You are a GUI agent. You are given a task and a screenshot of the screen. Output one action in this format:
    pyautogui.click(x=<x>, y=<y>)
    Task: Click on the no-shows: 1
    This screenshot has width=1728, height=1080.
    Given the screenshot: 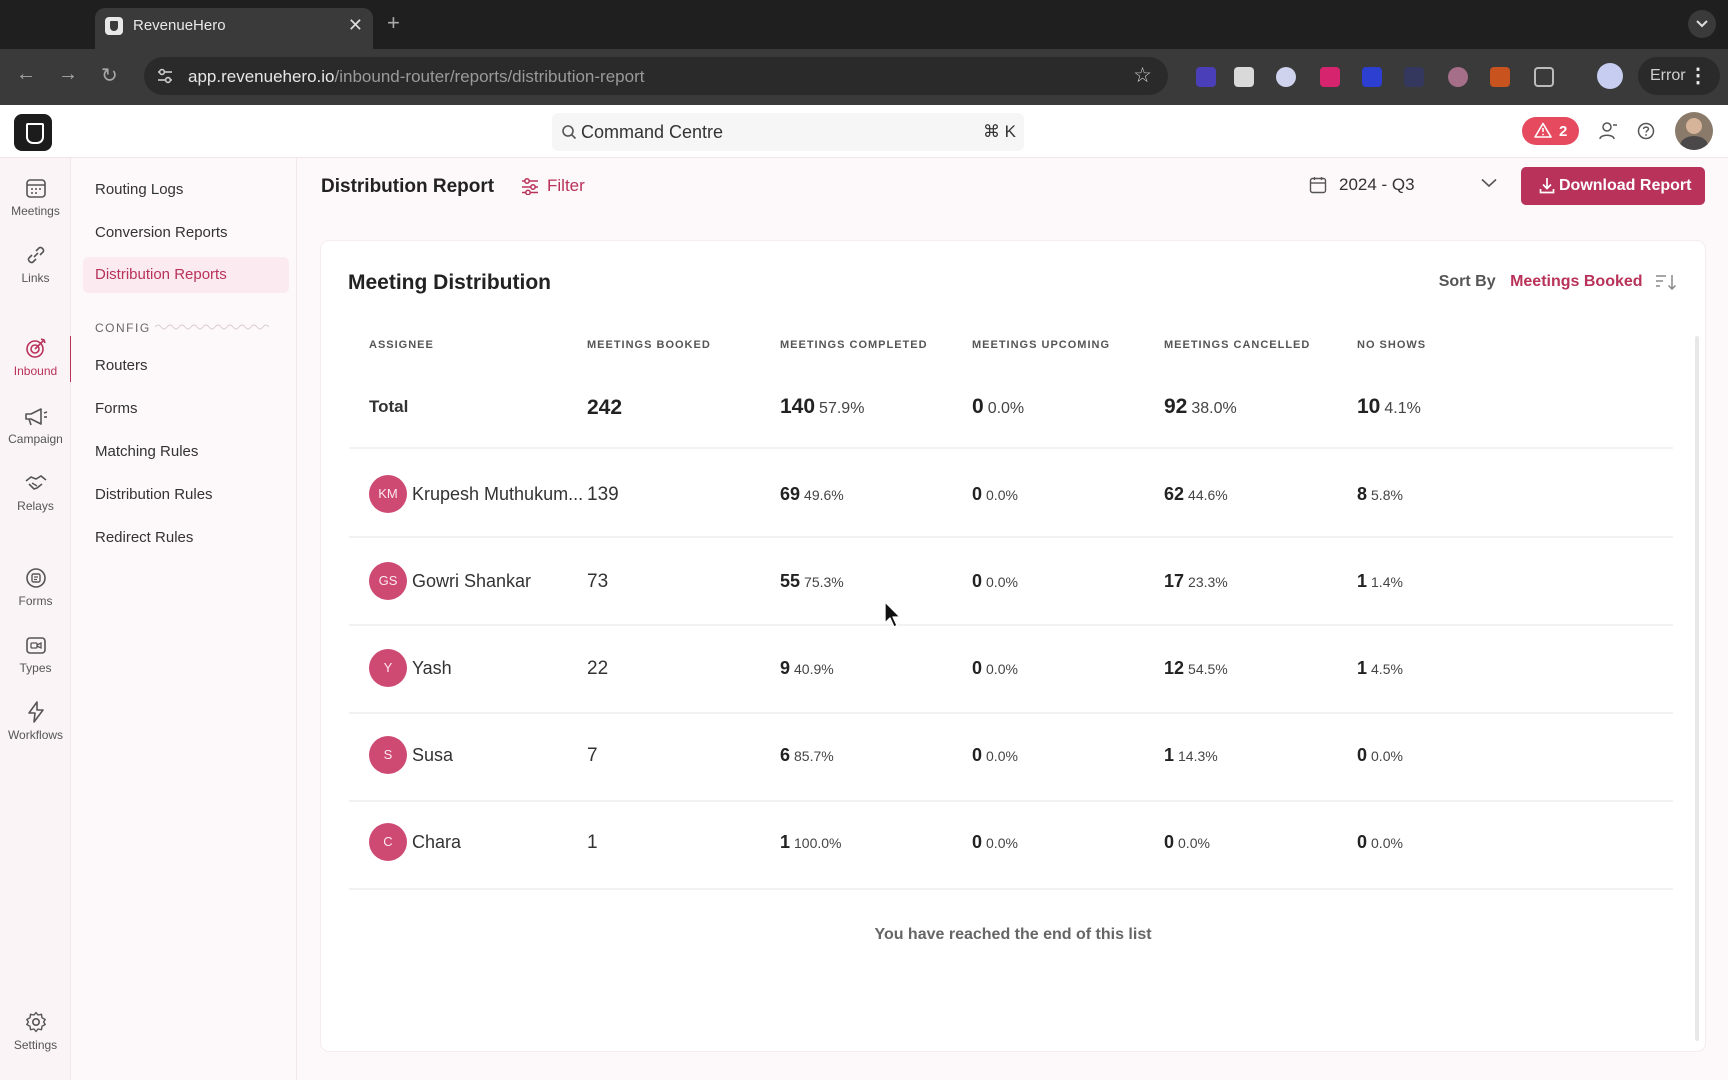 What is the action you would take?
    pyautogui.click(x=1362, y=668)
    